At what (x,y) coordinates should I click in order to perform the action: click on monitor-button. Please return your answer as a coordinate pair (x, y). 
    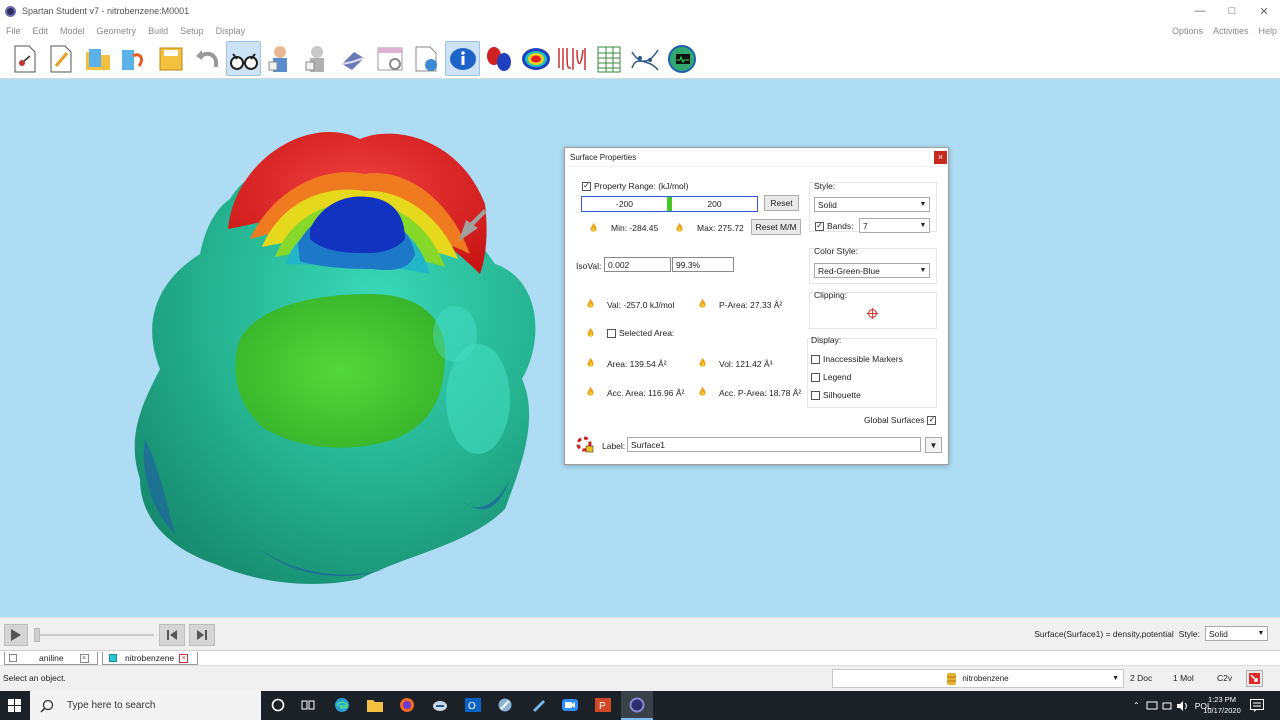
    Looking at the image, I should click on (681, 58).